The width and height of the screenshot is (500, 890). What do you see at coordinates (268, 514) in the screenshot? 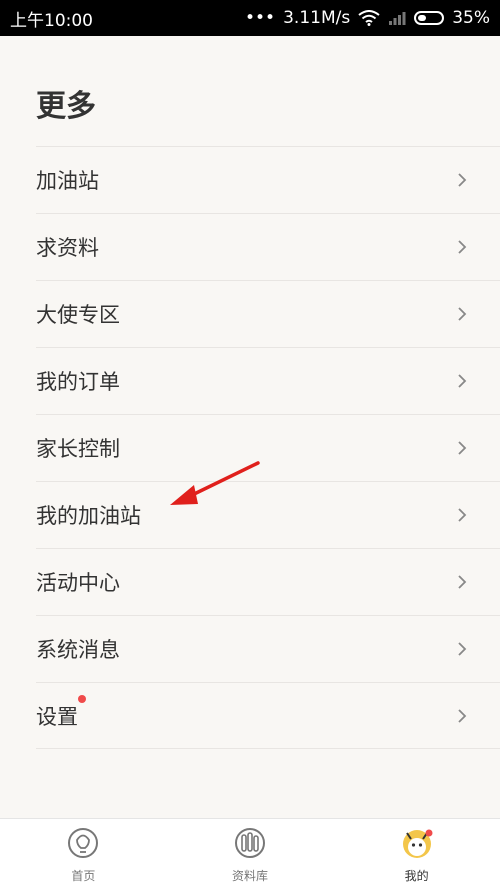
I see `menu-item-my-refuel-station: 我的加油站` at bounding box center [268, 514].